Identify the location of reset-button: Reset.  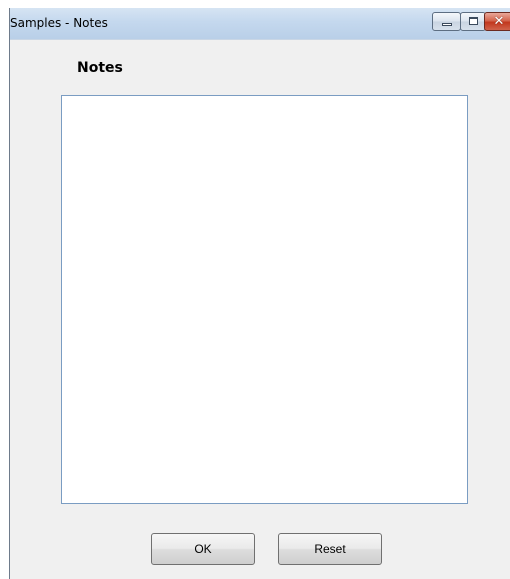
(330, 549).